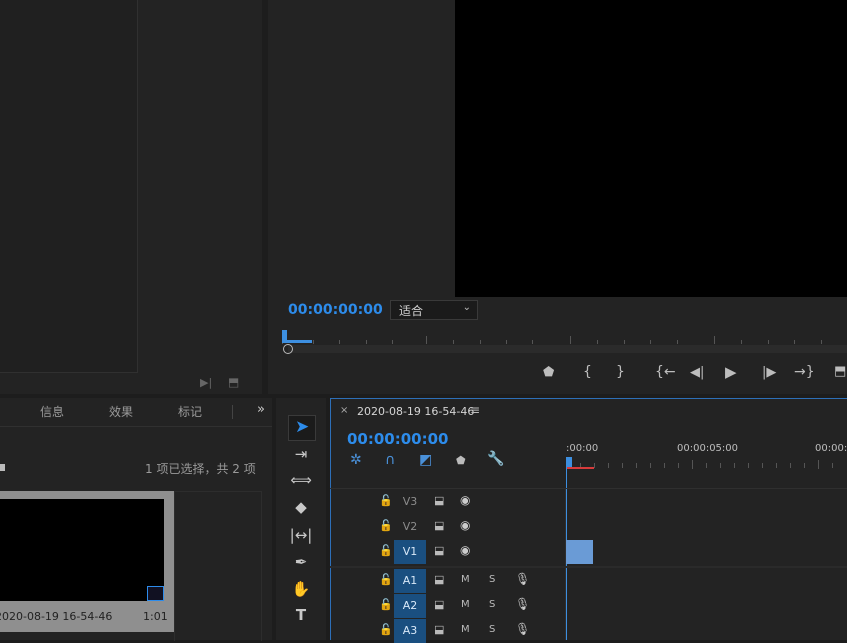 This screenshot has height=643, width=847. What do you see at coordinates (301, 480) in the screenshot?
I see `ripple-edit-tool-icon: ⟺` at bounding box center [301, 480].